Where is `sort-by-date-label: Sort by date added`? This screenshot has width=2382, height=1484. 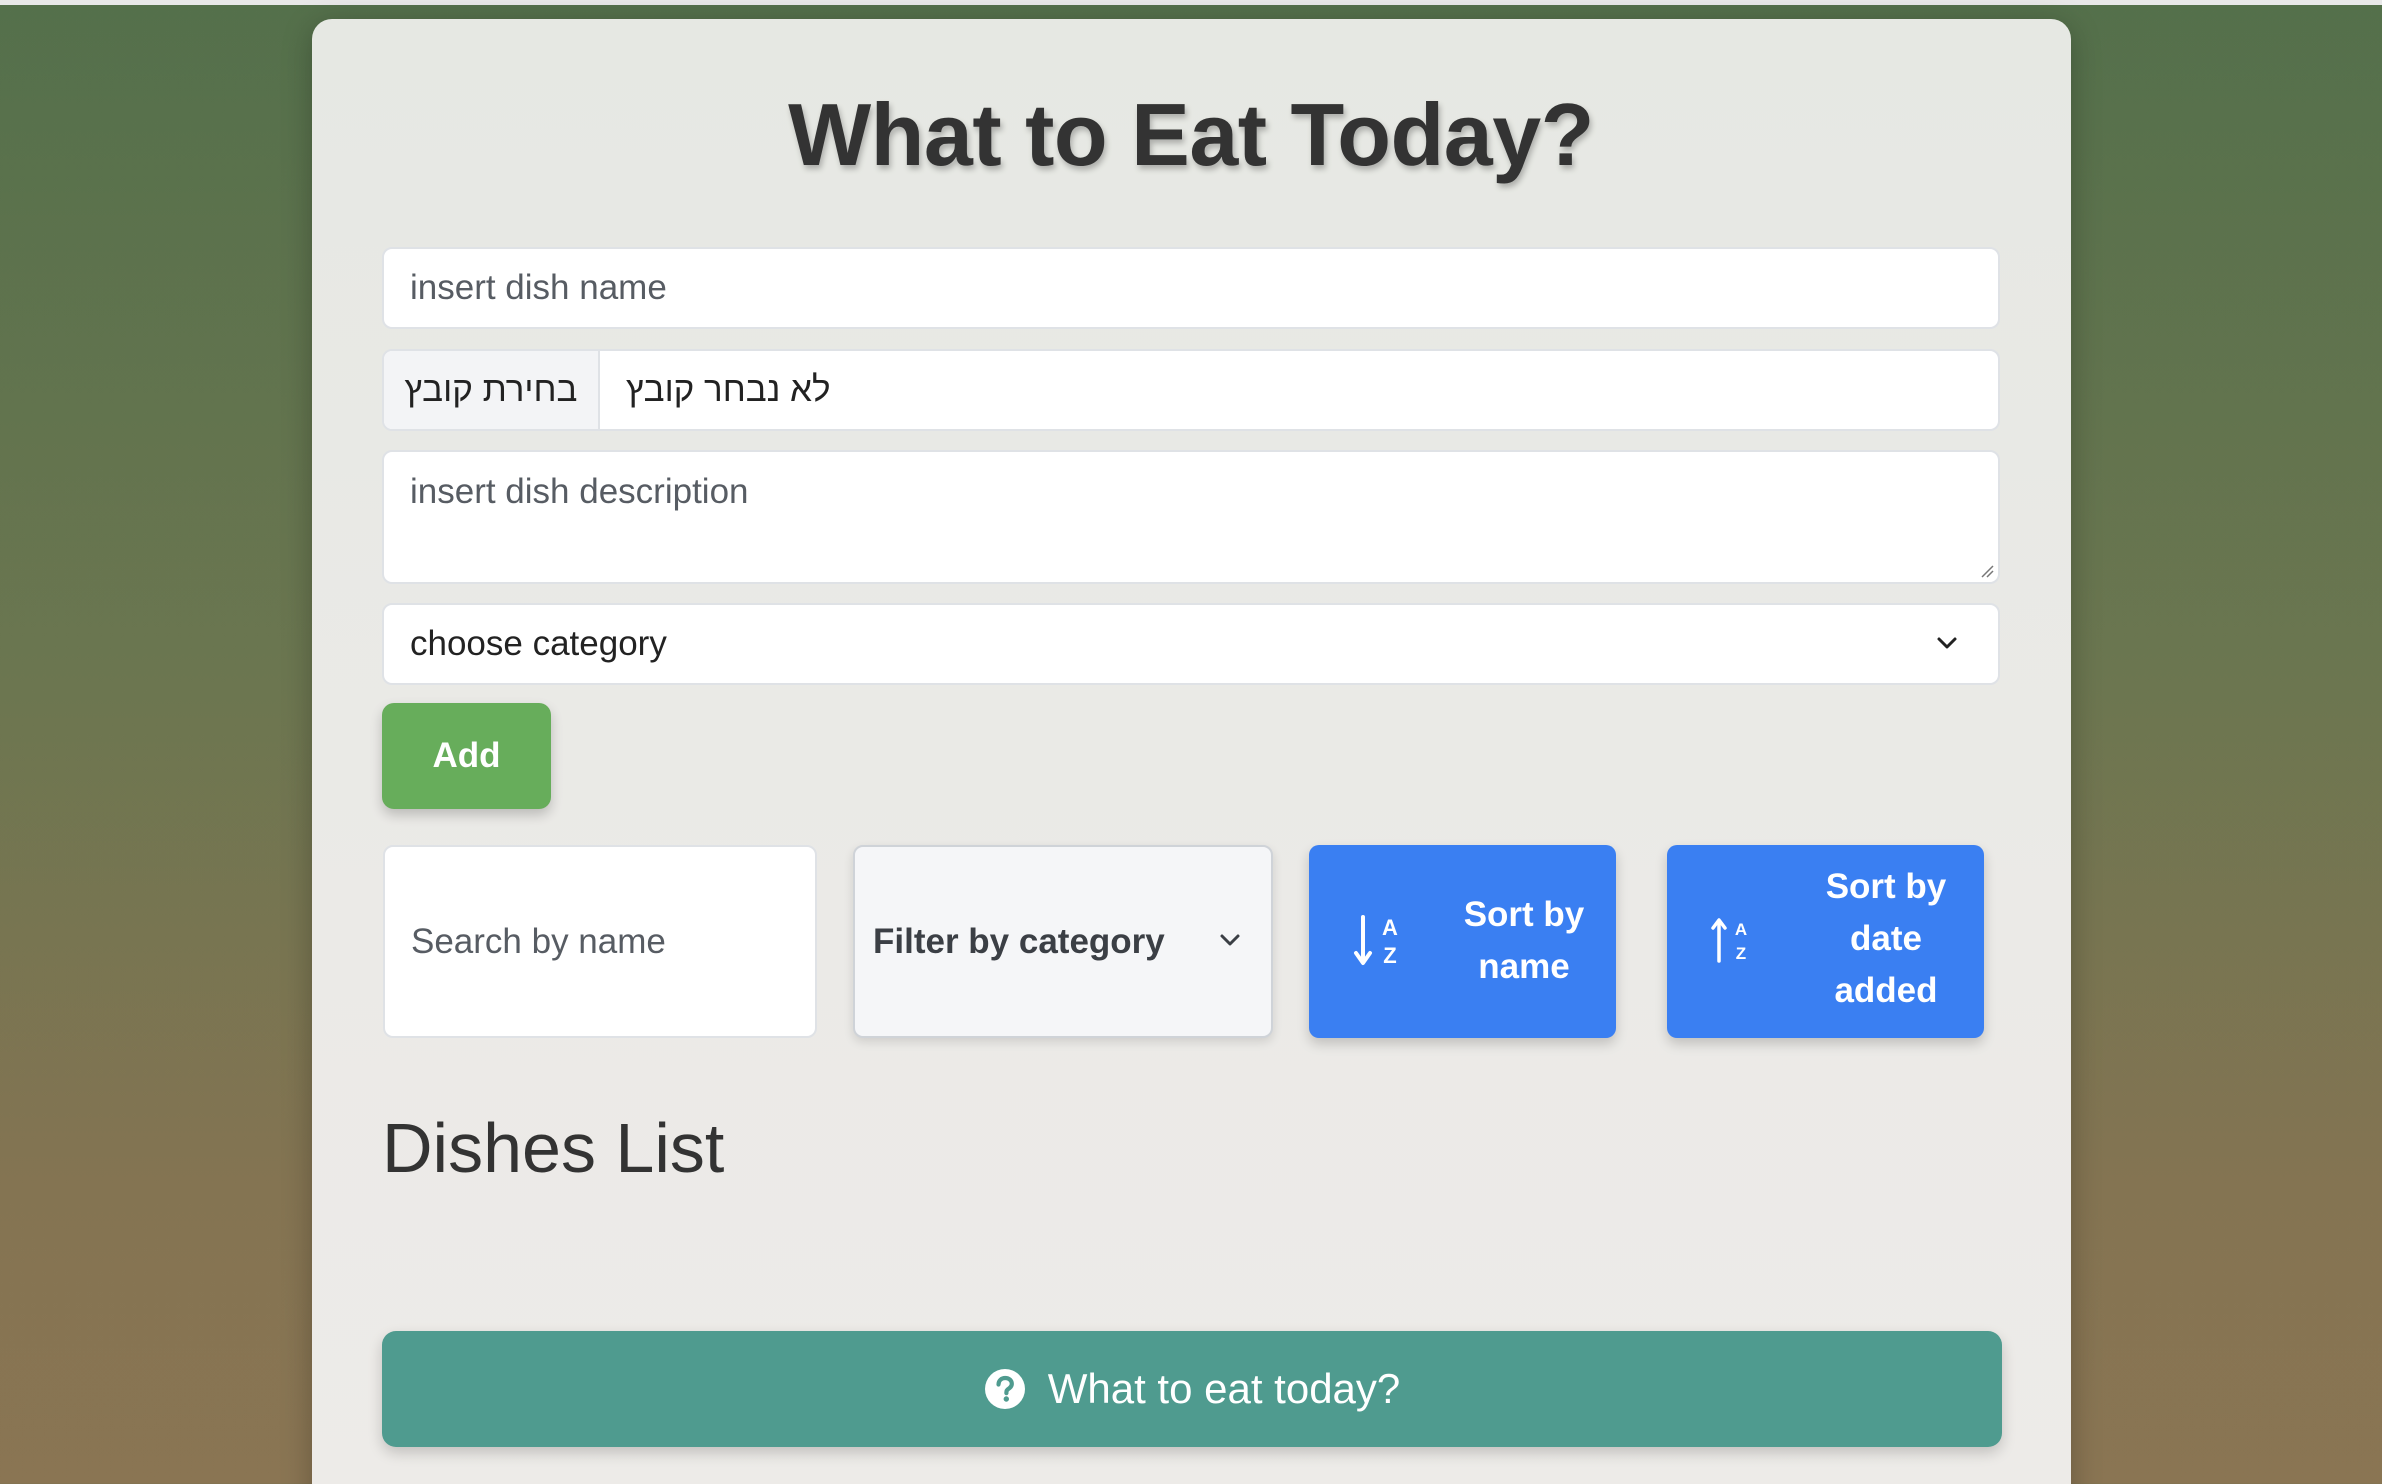
sort-by-date-label: Sort by date added is located at coordinates (1886, 939).